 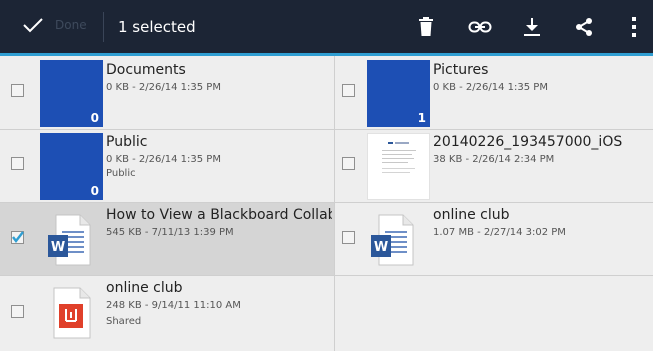 I want to click on file-name: Documents, so click(x=146, y=70).